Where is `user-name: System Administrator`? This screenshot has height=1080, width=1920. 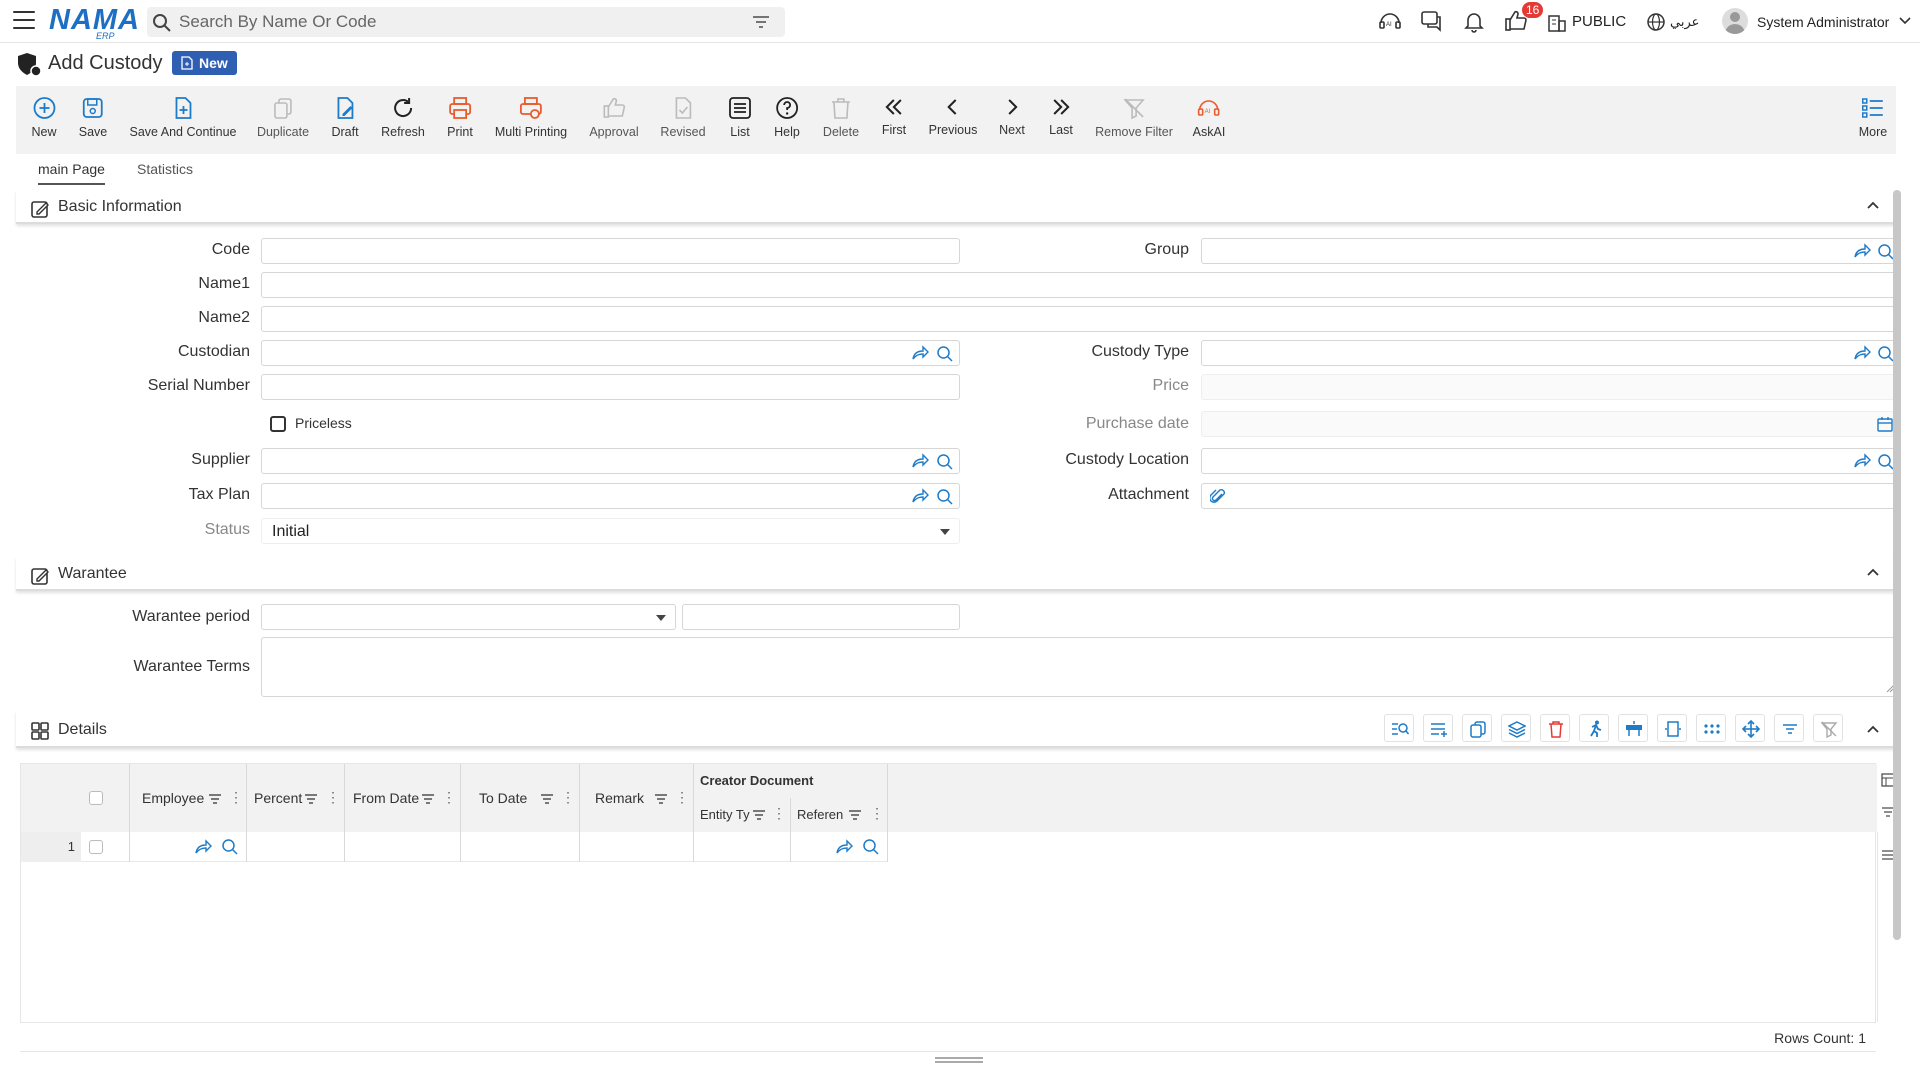
user-name: System Administrator is located at coordinates (1823, 22).